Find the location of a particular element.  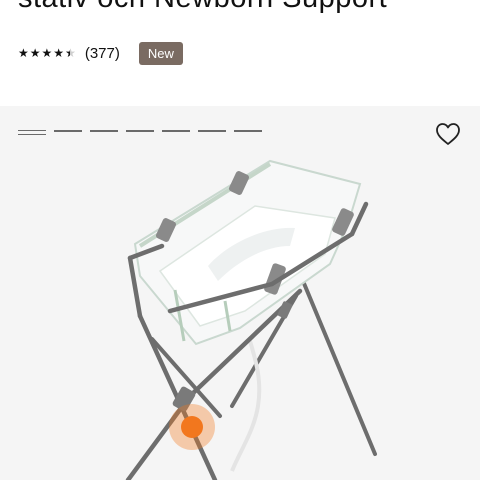

product-hotspot is located at coordinates (192, 427).